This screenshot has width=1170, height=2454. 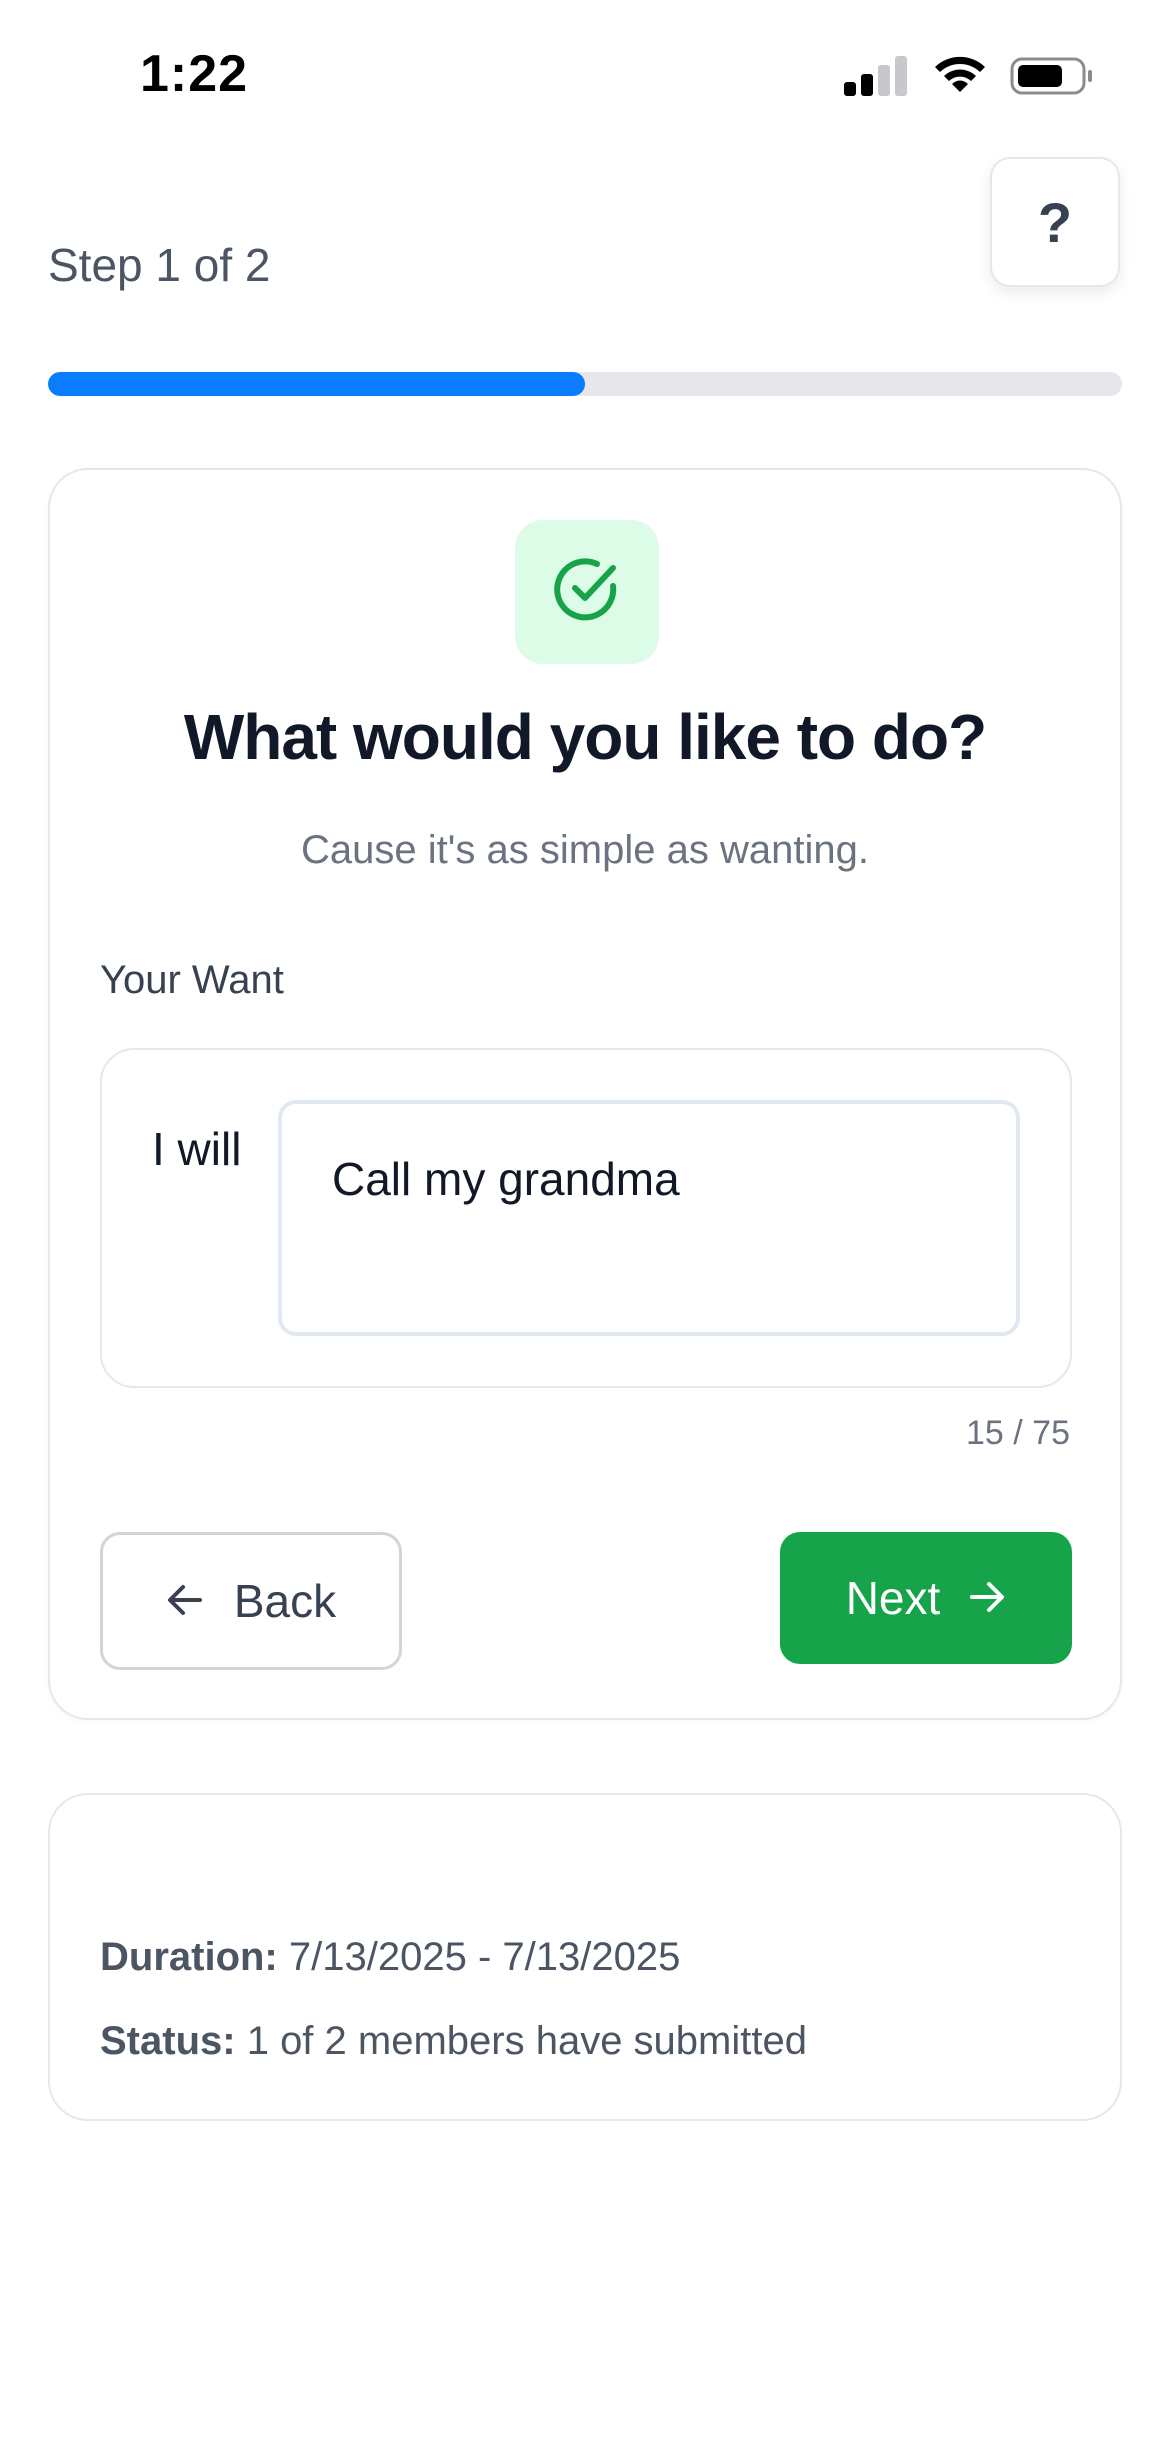 I want to click on battery-icon, so click(x=1052, y=78).